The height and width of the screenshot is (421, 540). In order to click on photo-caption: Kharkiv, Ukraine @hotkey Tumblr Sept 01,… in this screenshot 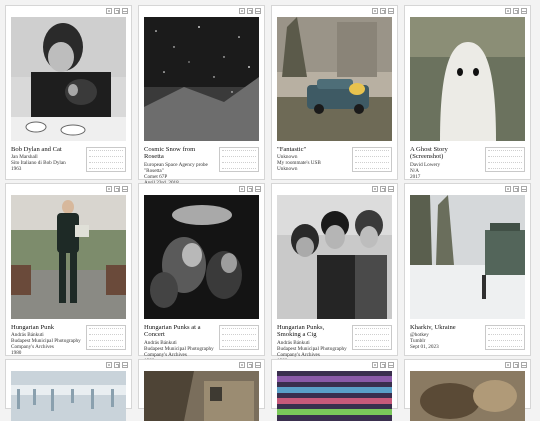, I will do `click(446, 337)`.